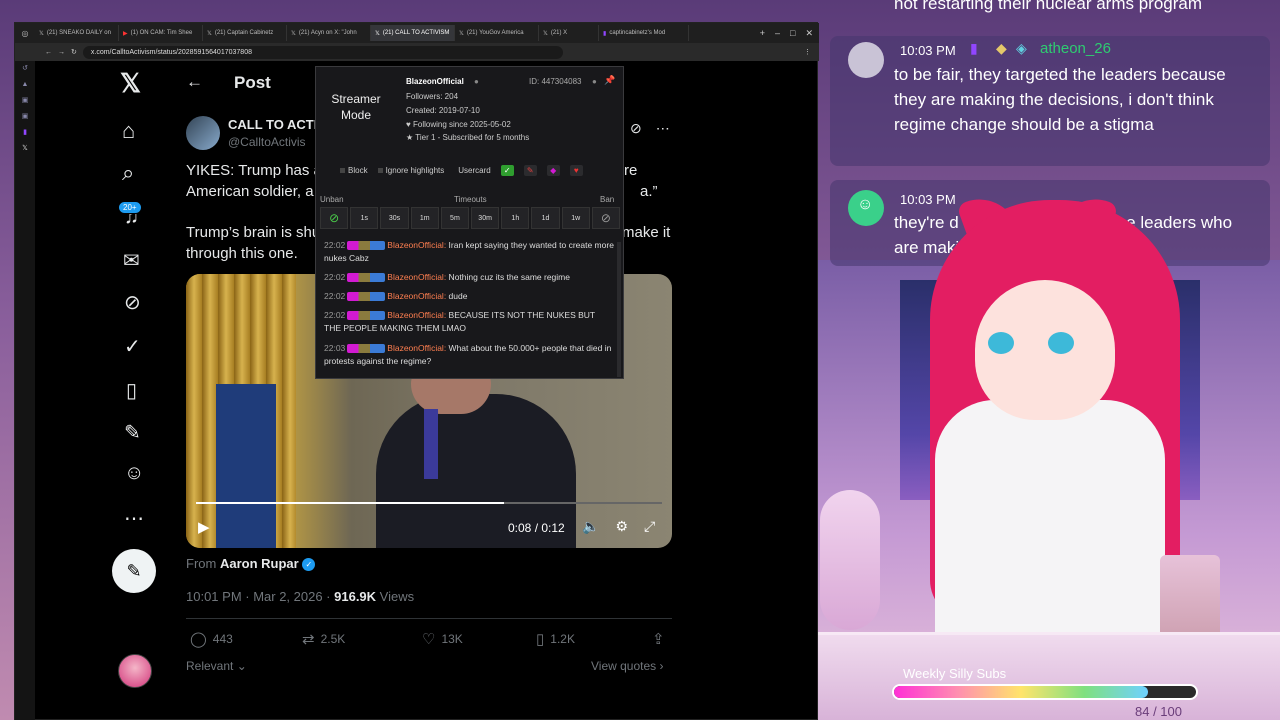  I want to click on usercard-username: BlazeonOfficial, so click(435, 81).